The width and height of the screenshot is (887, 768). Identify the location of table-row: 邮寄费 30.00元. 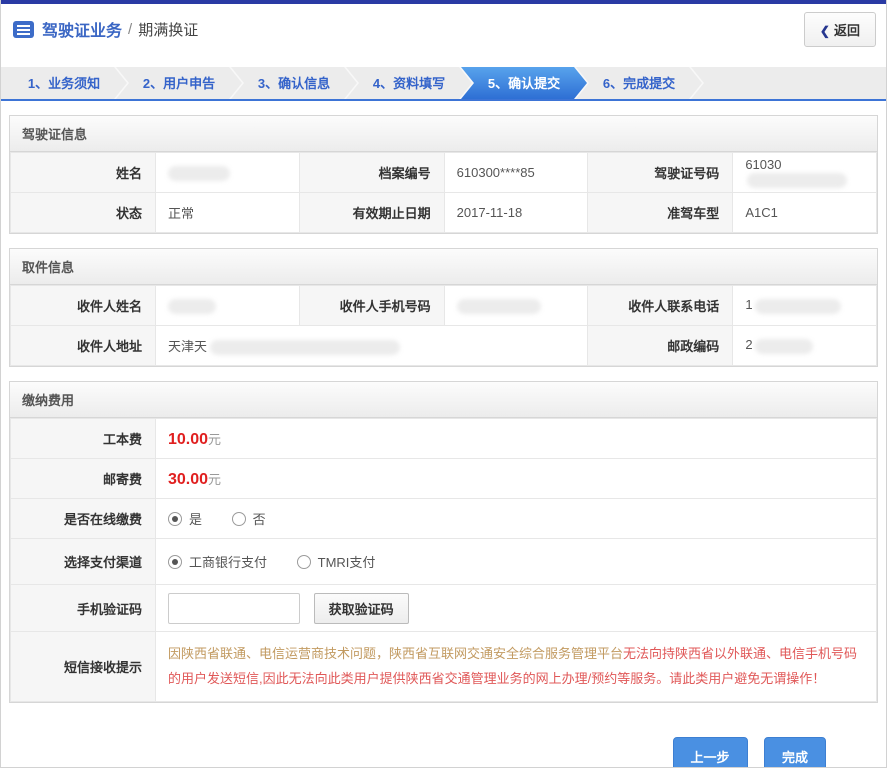
(443, 478).